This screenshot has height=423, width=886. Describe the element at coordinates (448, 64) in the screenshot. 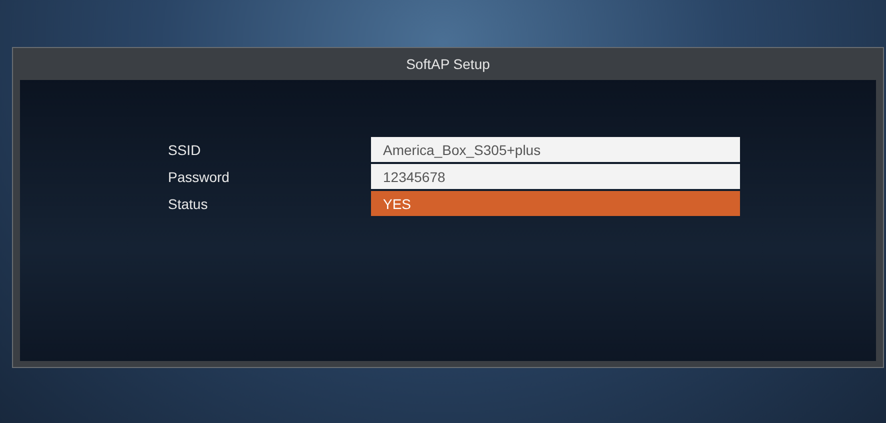

I see `dialog-title: SoftAP Setup` at that location.